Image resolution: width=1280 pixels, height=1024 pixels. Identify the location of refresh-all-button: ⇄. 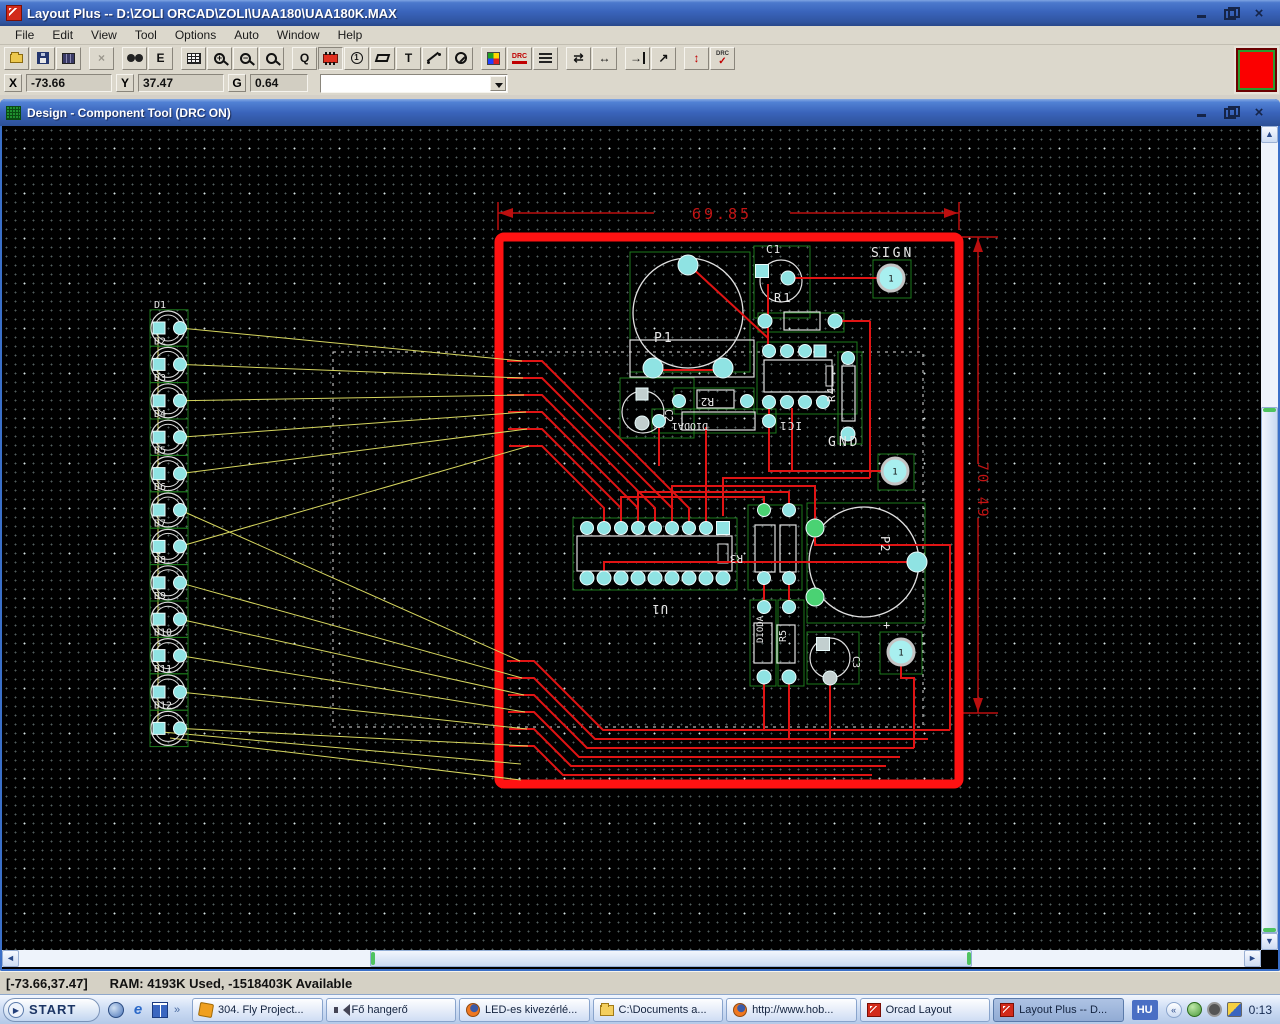
(578, 58).